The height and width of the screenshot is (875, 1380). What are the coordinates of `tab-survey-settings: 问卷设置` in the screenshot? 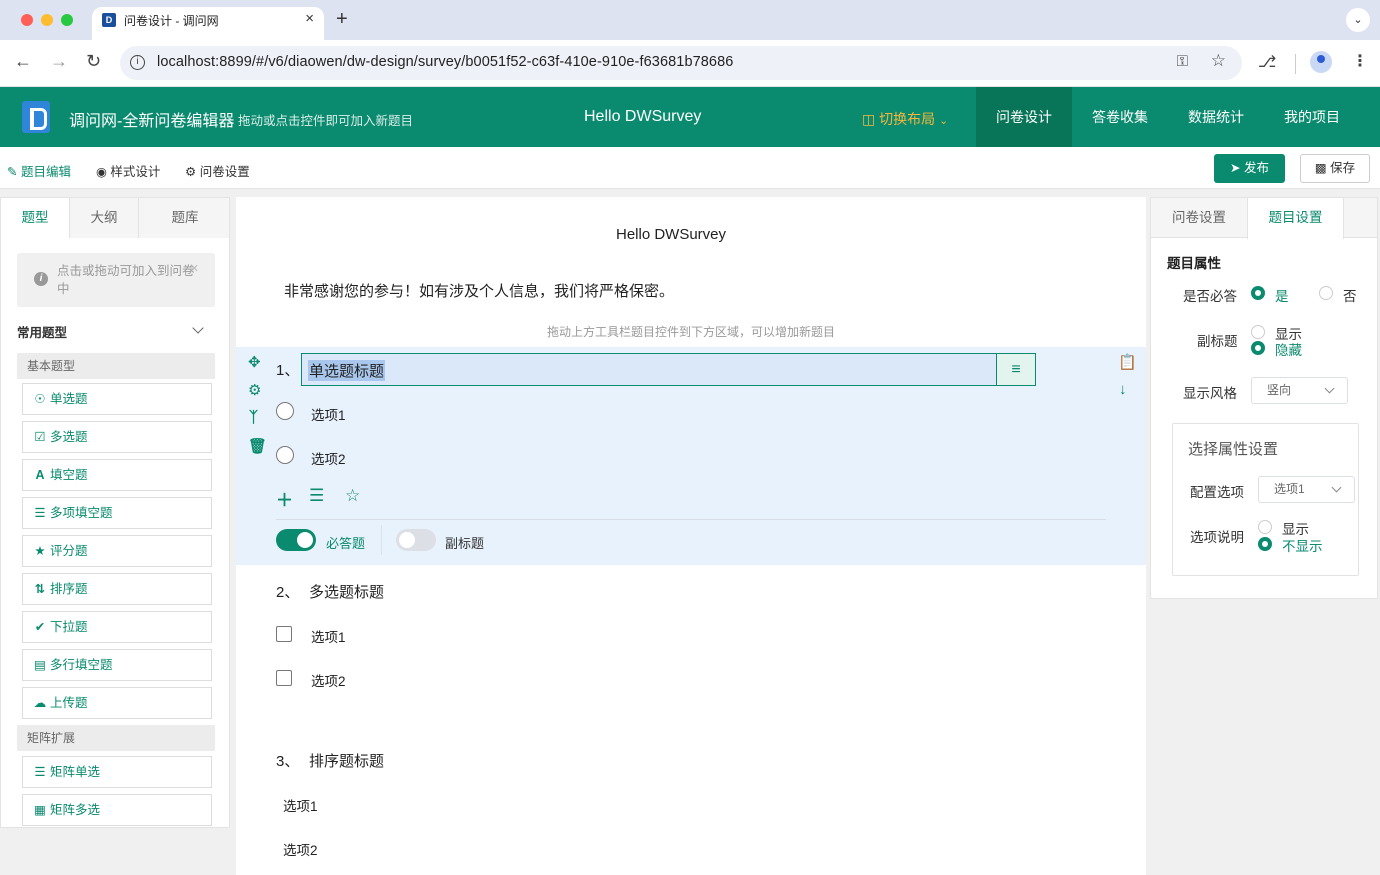 It's located at (1199, 218).